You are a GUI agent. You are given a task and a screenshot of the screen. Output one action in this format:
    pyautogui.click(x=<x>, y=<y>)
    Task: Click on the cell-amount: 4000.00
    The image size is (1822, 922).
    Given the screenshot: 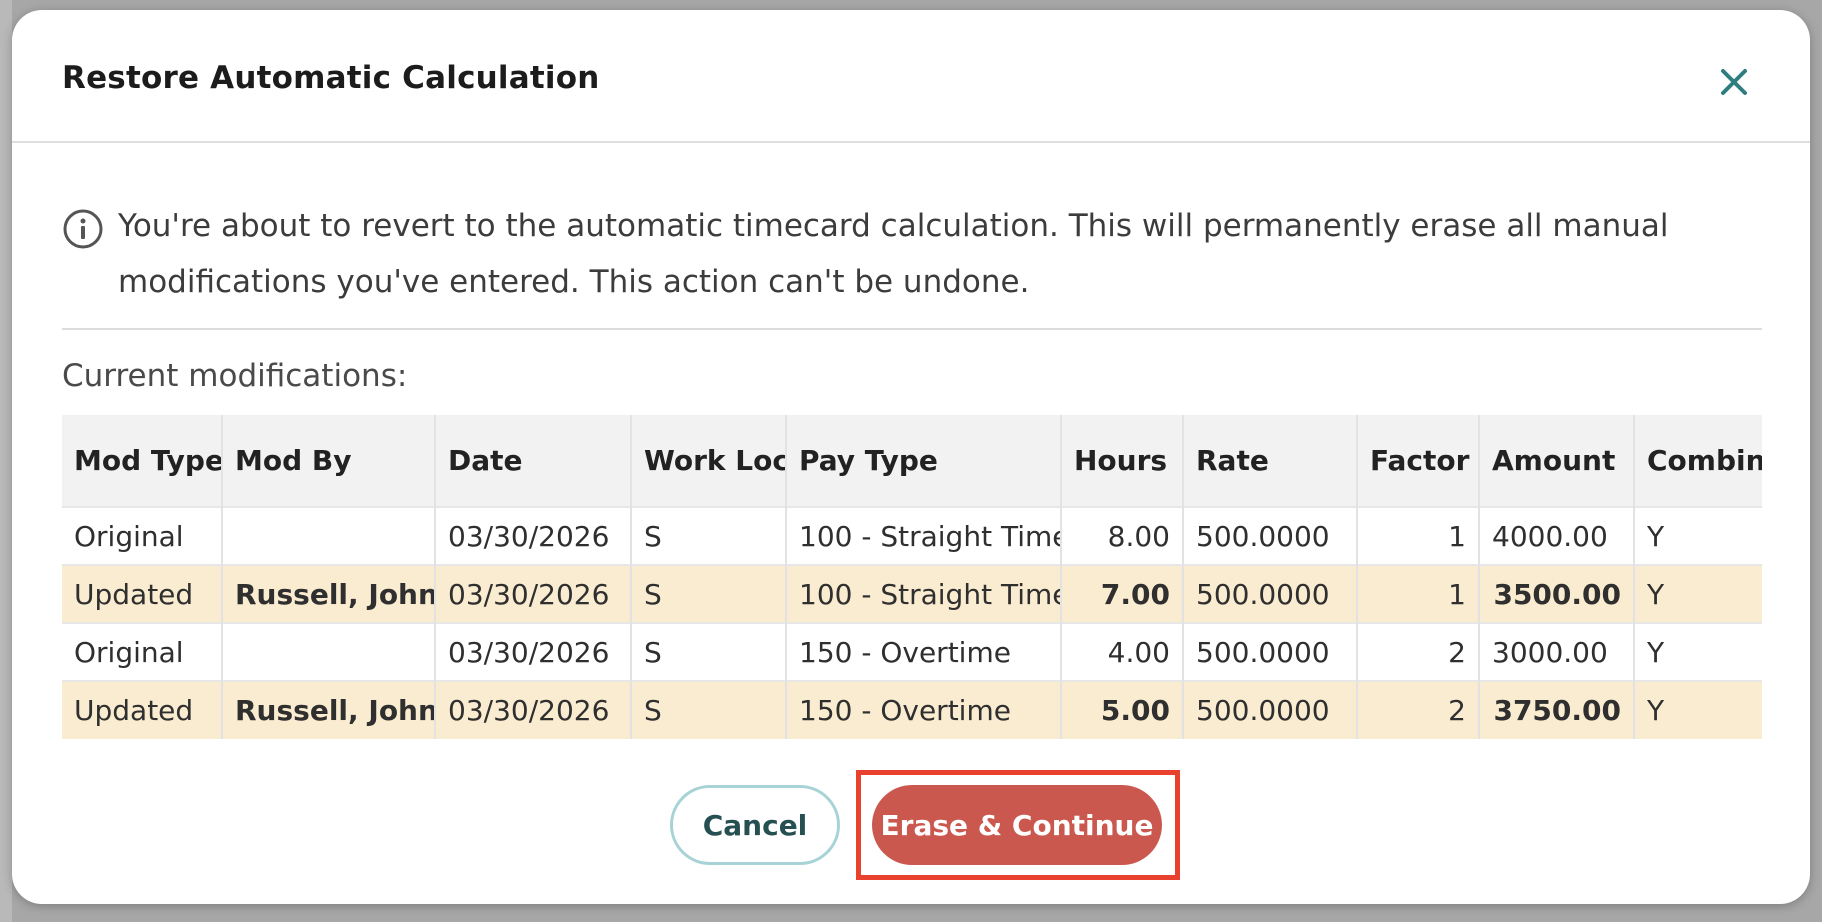 What is the action you would take?
    pyautogui.click(x=1557, y=535)
    